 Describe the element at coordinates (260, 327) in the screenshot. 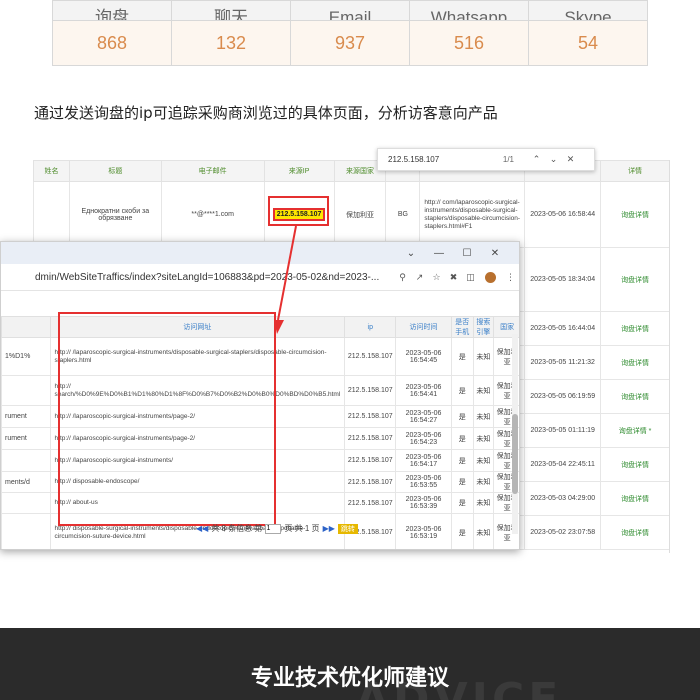

I see `visits-header: 访问网址 ip 访问时间 是否手机 搜索引擎 国家` at that location.